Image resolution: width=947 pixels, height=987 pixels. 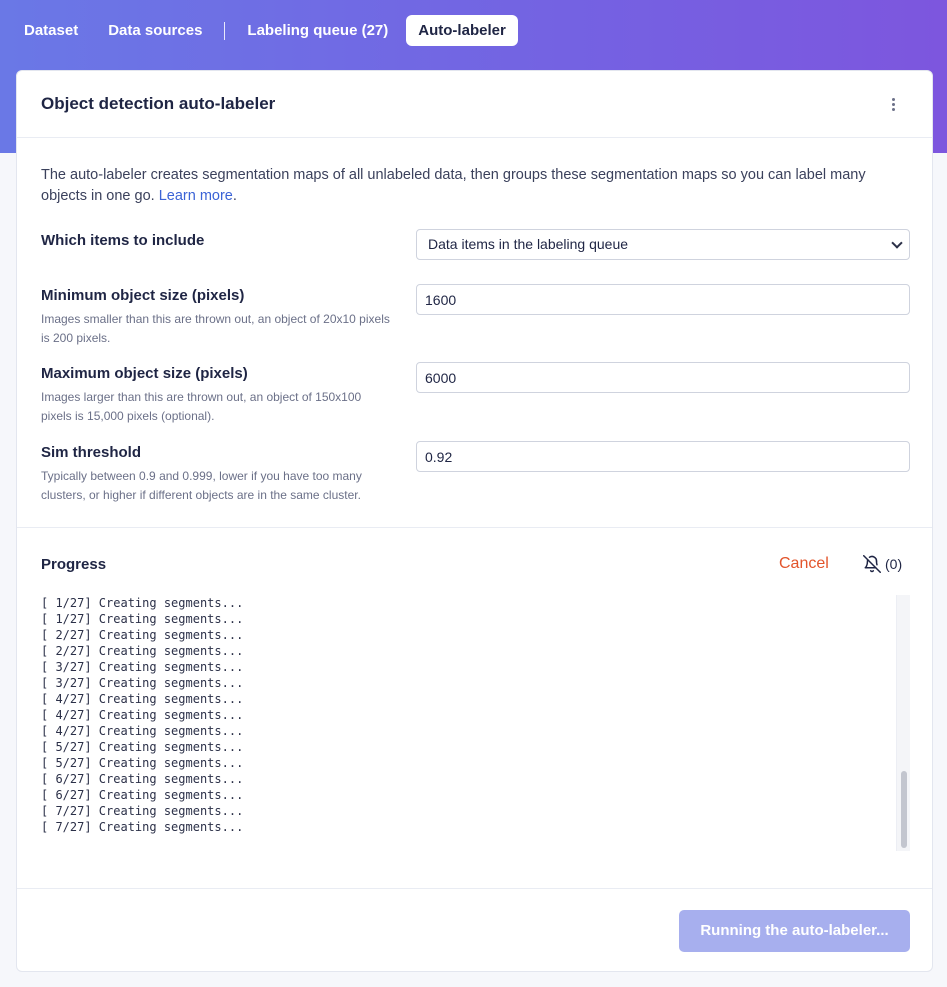 I want to click on nav-dataset: Dataset, so click(x=51, y=30).